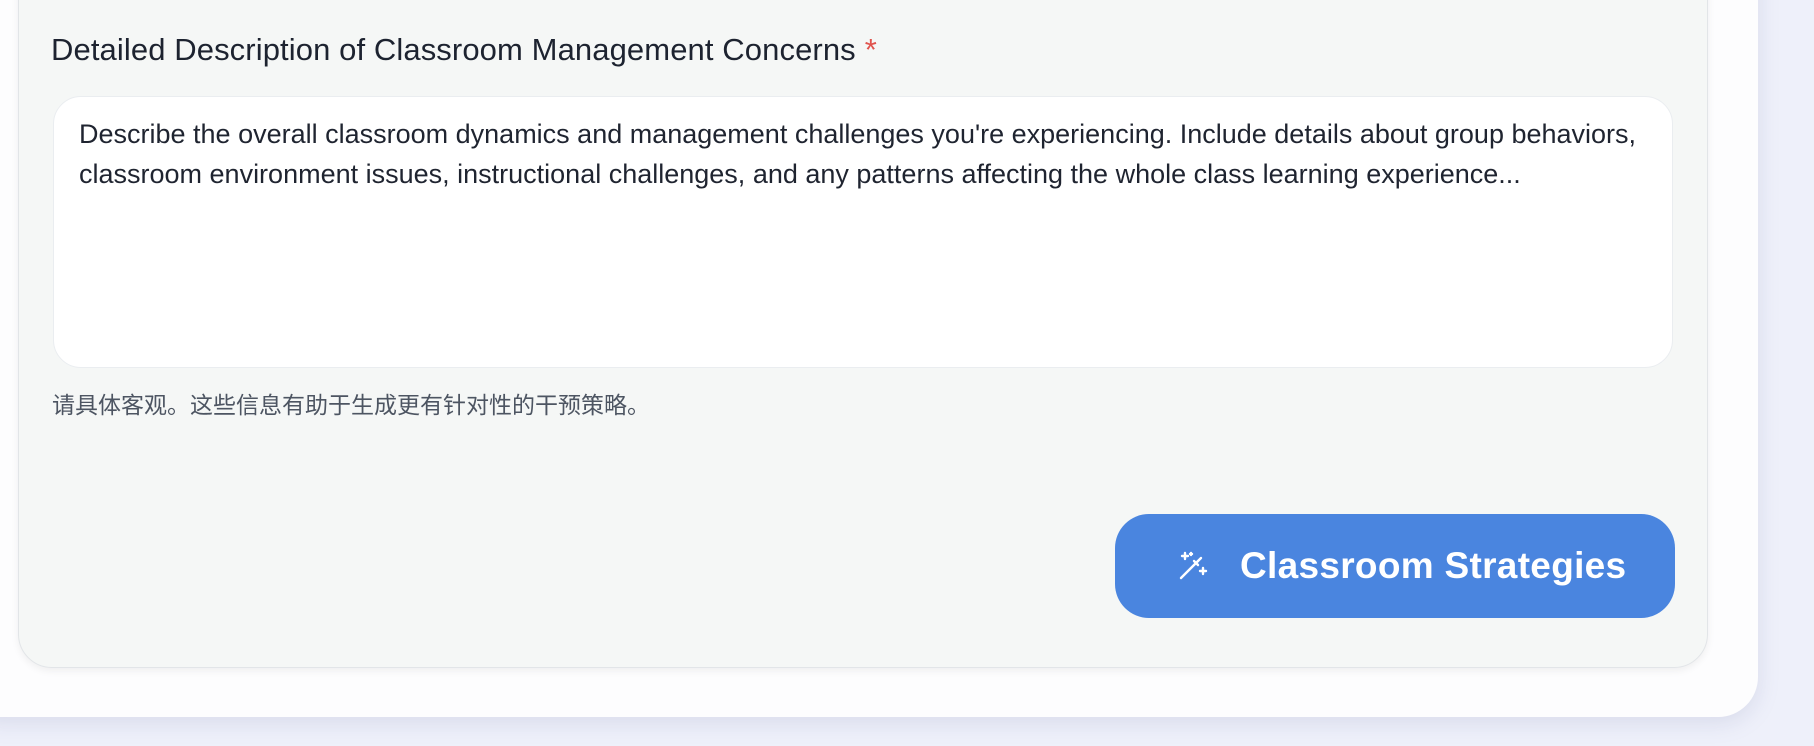 The width and height of the screenshot is (1814, 746). Describe the element at coordinates (870, 49) in the screenshot. I see `required-indicator: *` at that location.